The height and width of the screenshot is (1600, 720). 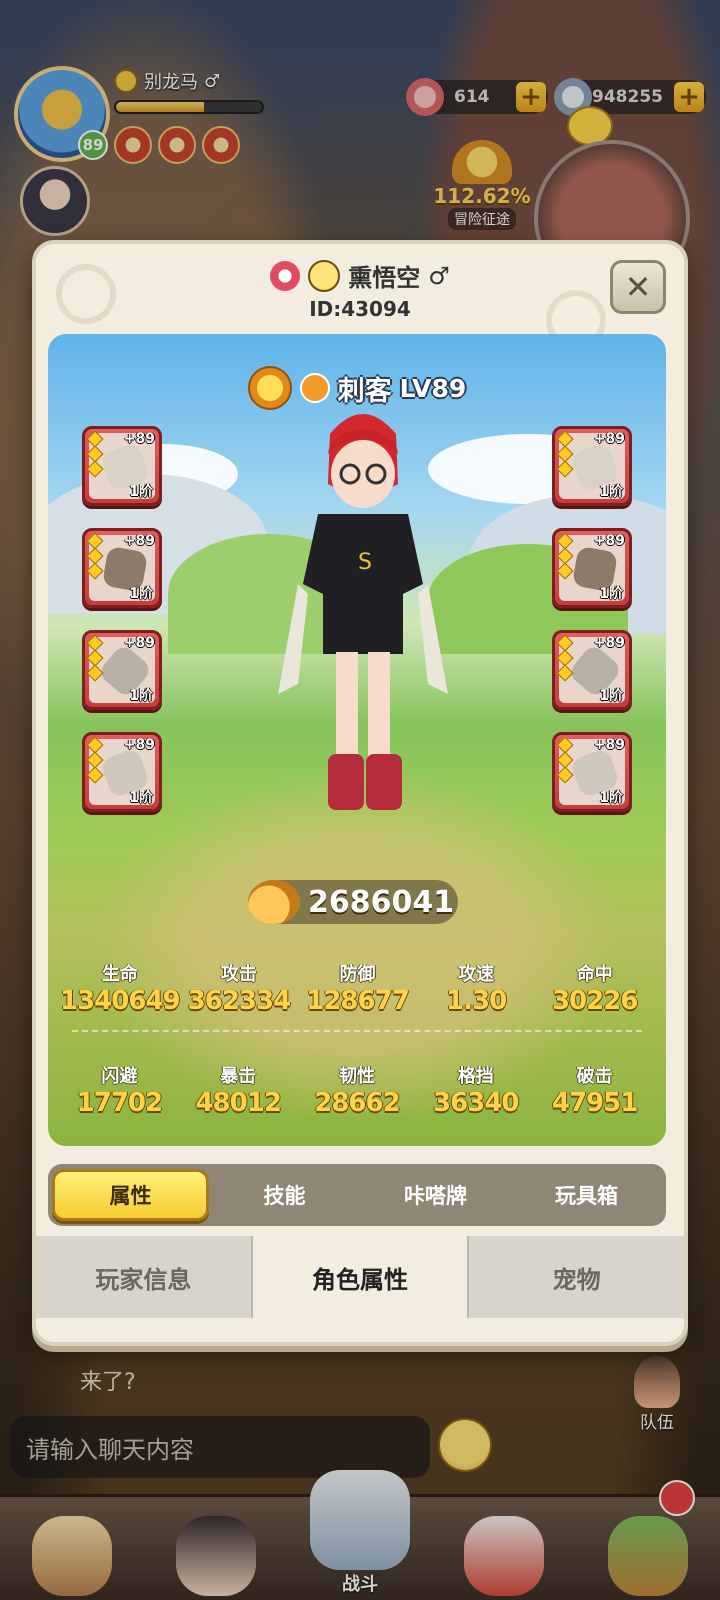 What do you see at coordinates (594, 1103) in the screenshot?
I see `stat-value: 47951` at bounding box center [594, 1103].